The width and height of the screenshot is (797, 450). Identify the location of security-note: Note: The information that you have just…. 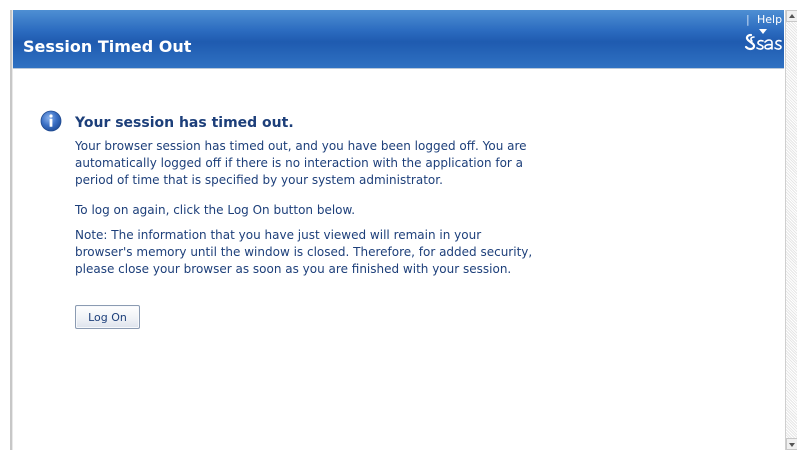
(304, 252).